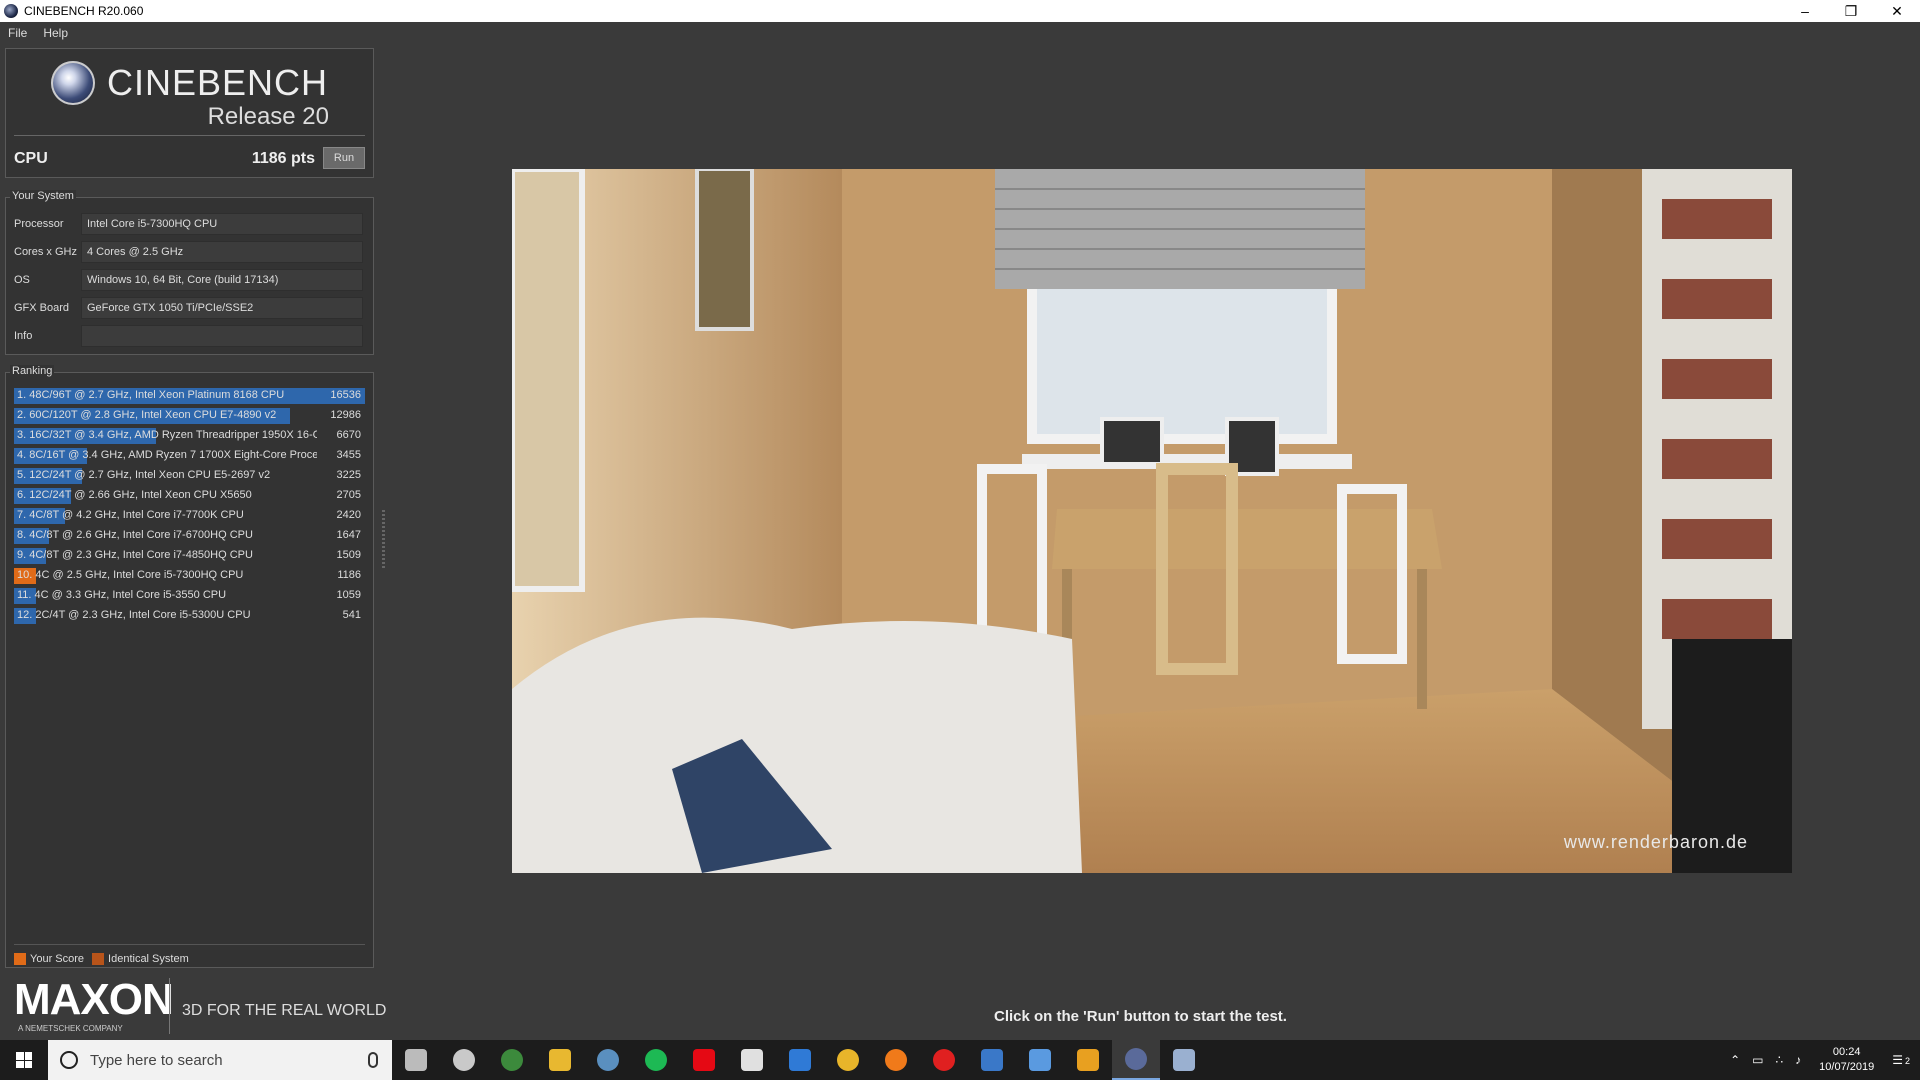 This screenshot has width=1920, height=1080. I want to click on wifi-icon: ∴, so click(1780, 1060).